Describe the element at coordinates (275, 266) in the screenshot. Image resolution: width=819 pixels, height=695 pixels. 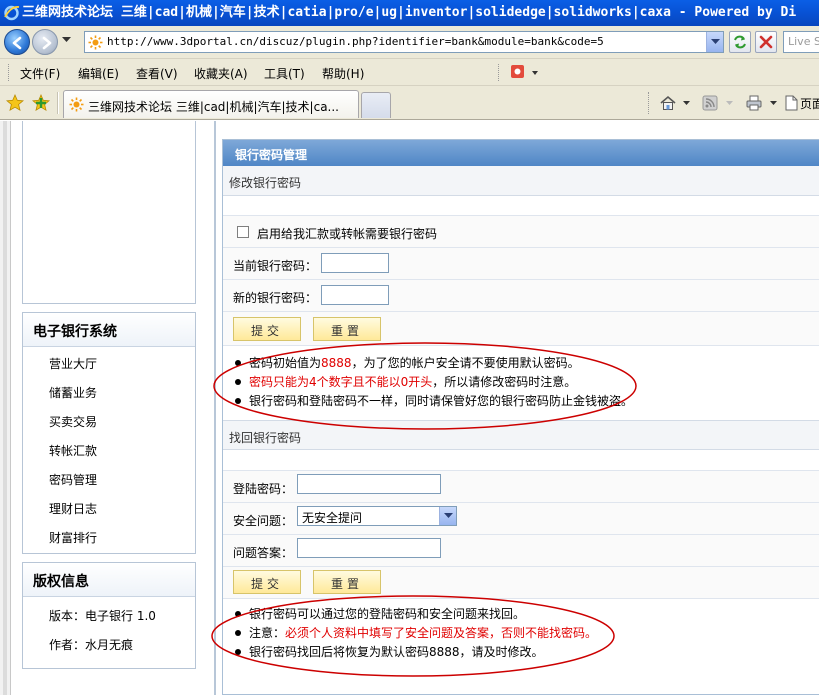
I see `current-password-label: 当前银行密码：` at that location.